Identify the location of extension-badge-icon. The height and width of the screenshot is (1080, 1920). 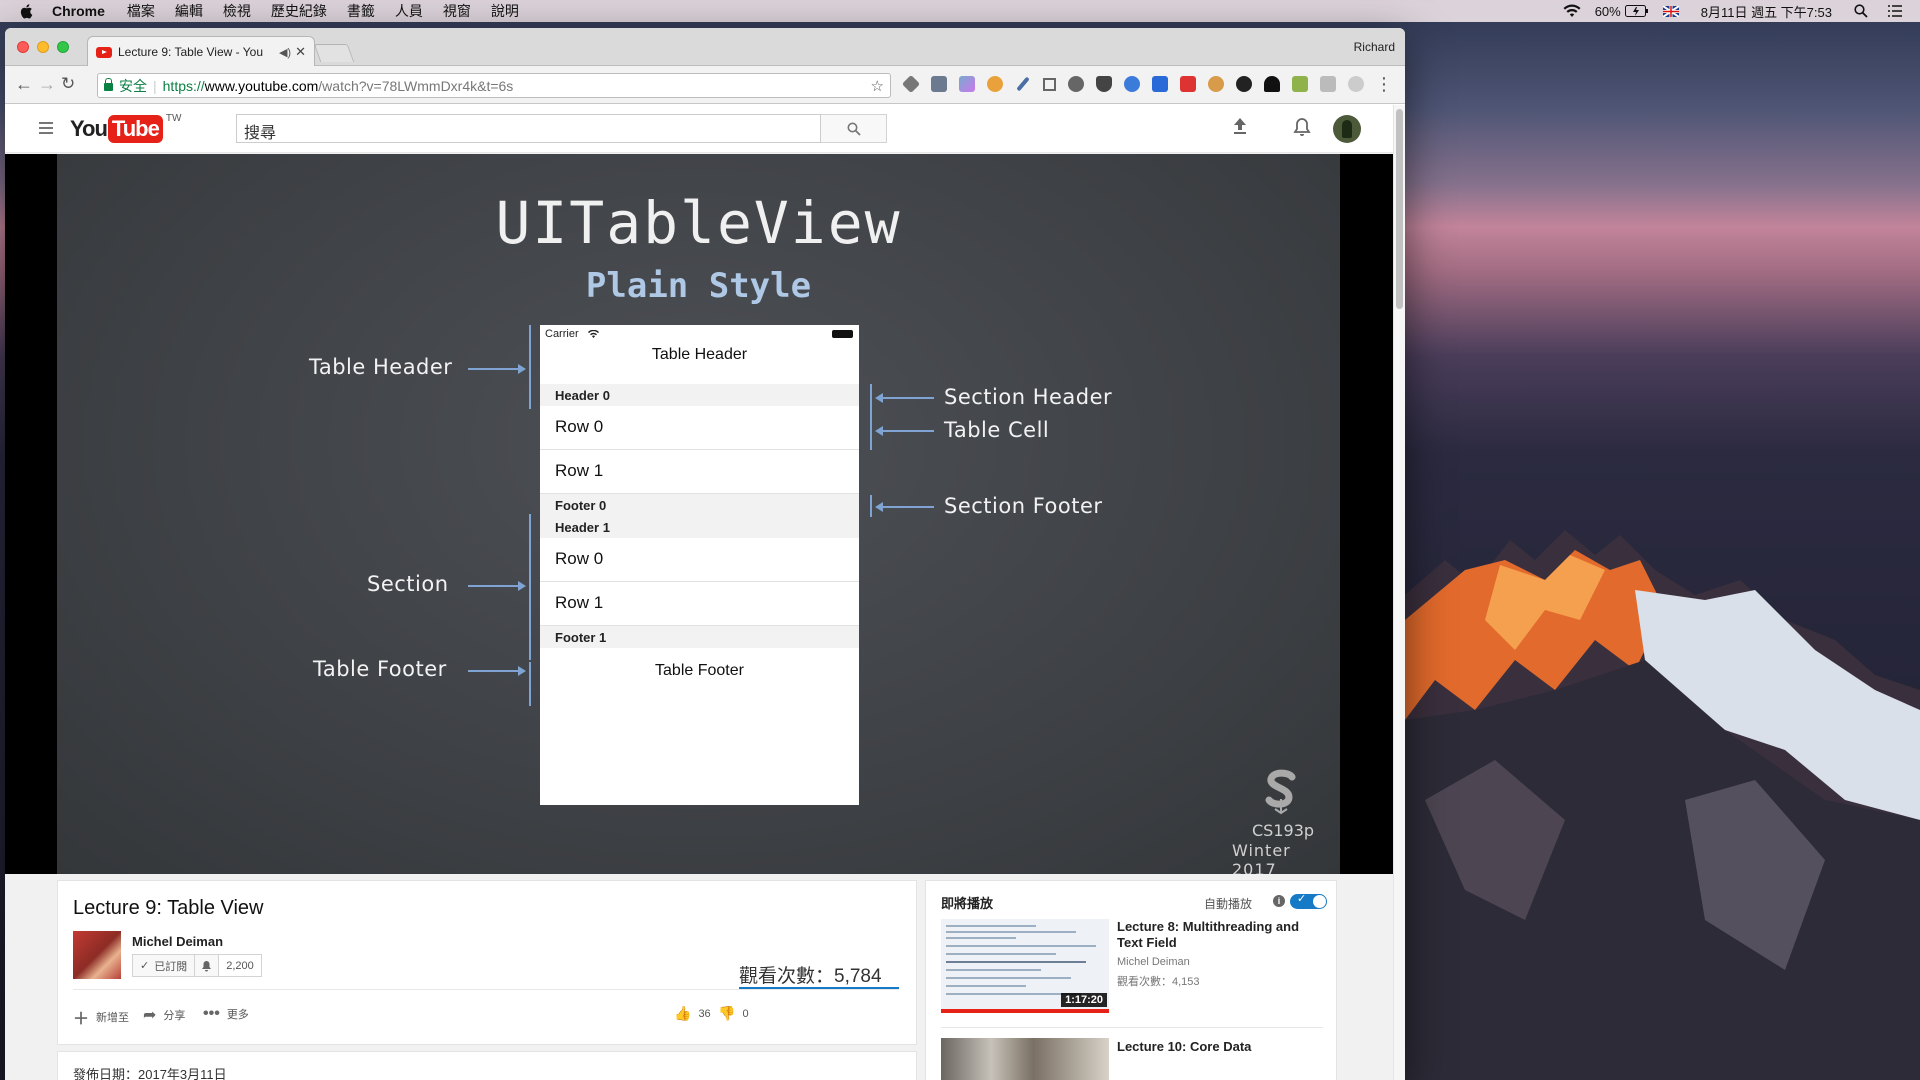
(1300, 84).